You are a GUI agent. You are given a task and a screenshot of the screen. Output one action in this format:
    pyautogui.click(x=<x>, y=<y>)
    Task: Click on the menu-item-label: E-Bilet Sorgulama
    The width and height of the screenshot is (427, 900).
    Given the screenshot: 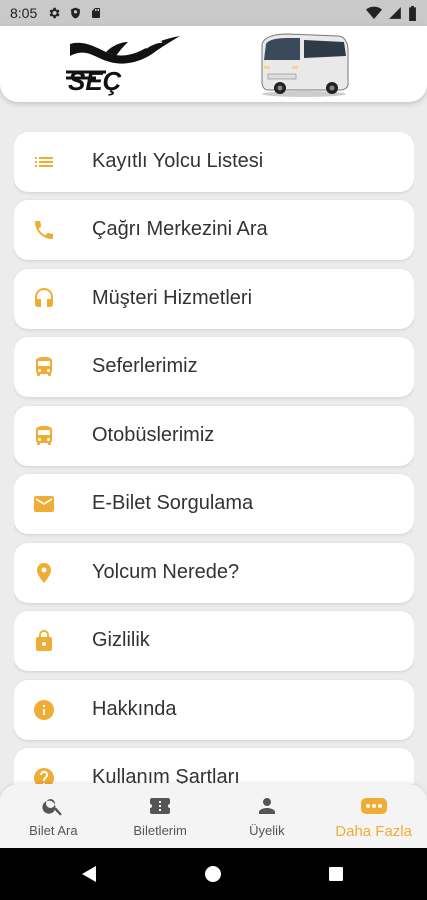 What is the action you would take?
    pyautogui.click(x=173, y=503)
    